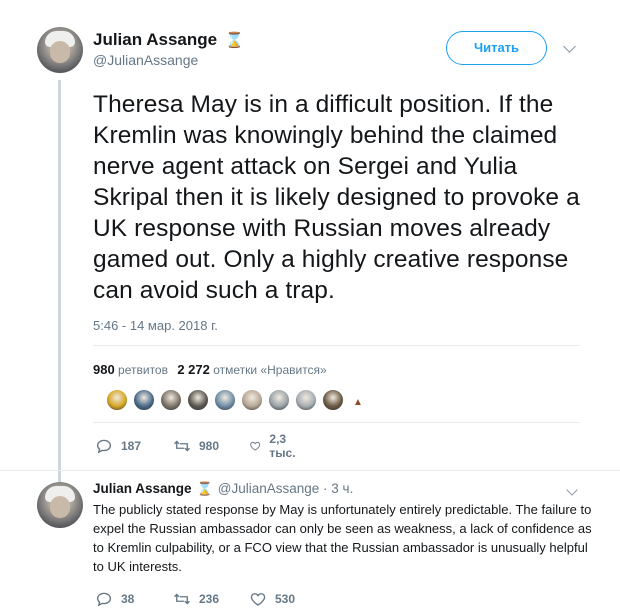 The width and height of the screenshot is (620, 612). Describe the element at coordinates (59, 281) in the screenshot. I see `thread-connector-line` at that location.